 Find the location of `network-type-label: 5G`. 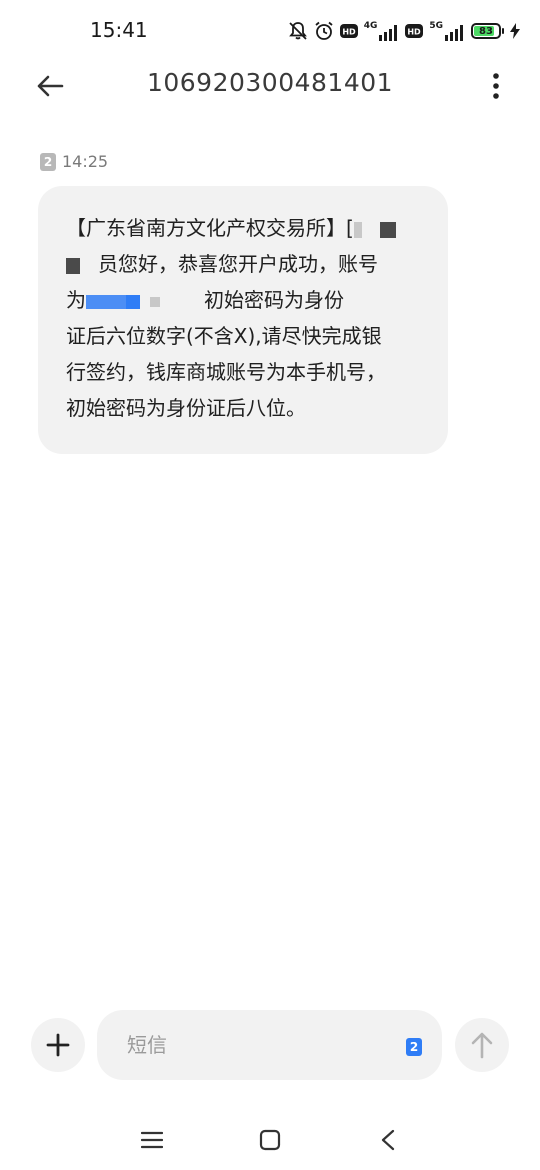

network-type-label: 5G is located at coordinates (436, 25).